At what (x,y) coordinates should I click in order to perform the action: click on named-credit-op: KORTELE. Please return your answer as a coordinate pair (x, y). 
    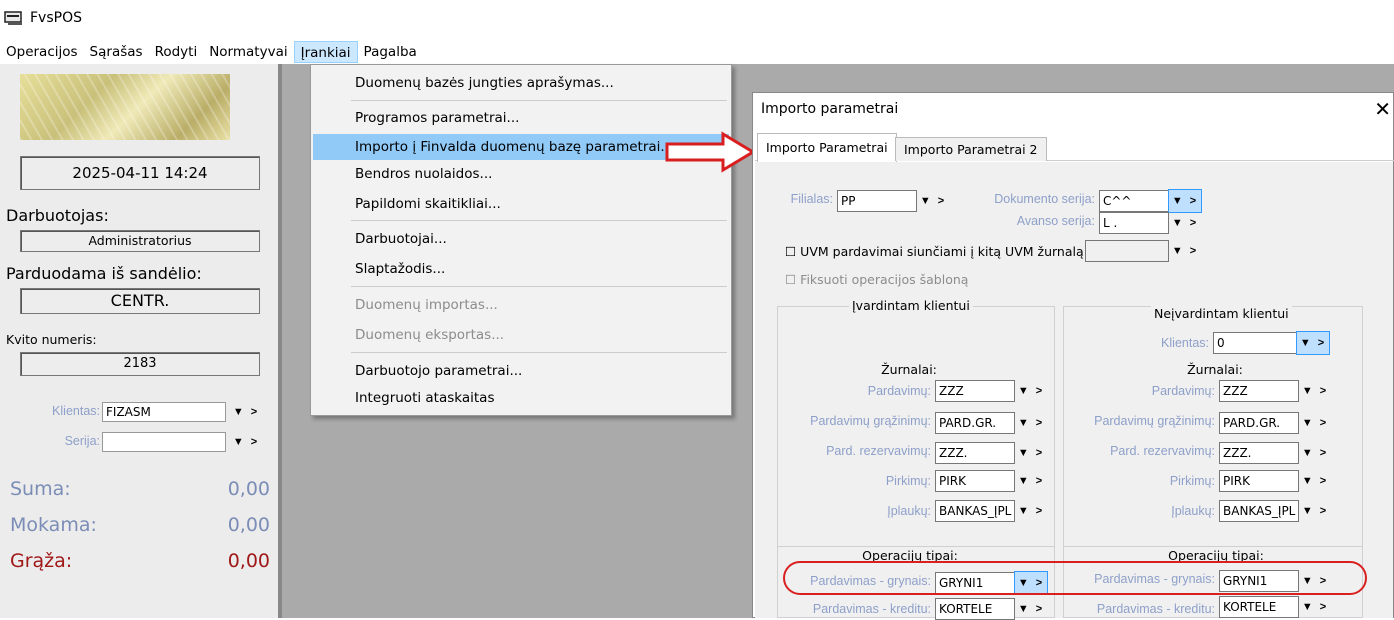
    Looking at the image, I should click on (975, 609).